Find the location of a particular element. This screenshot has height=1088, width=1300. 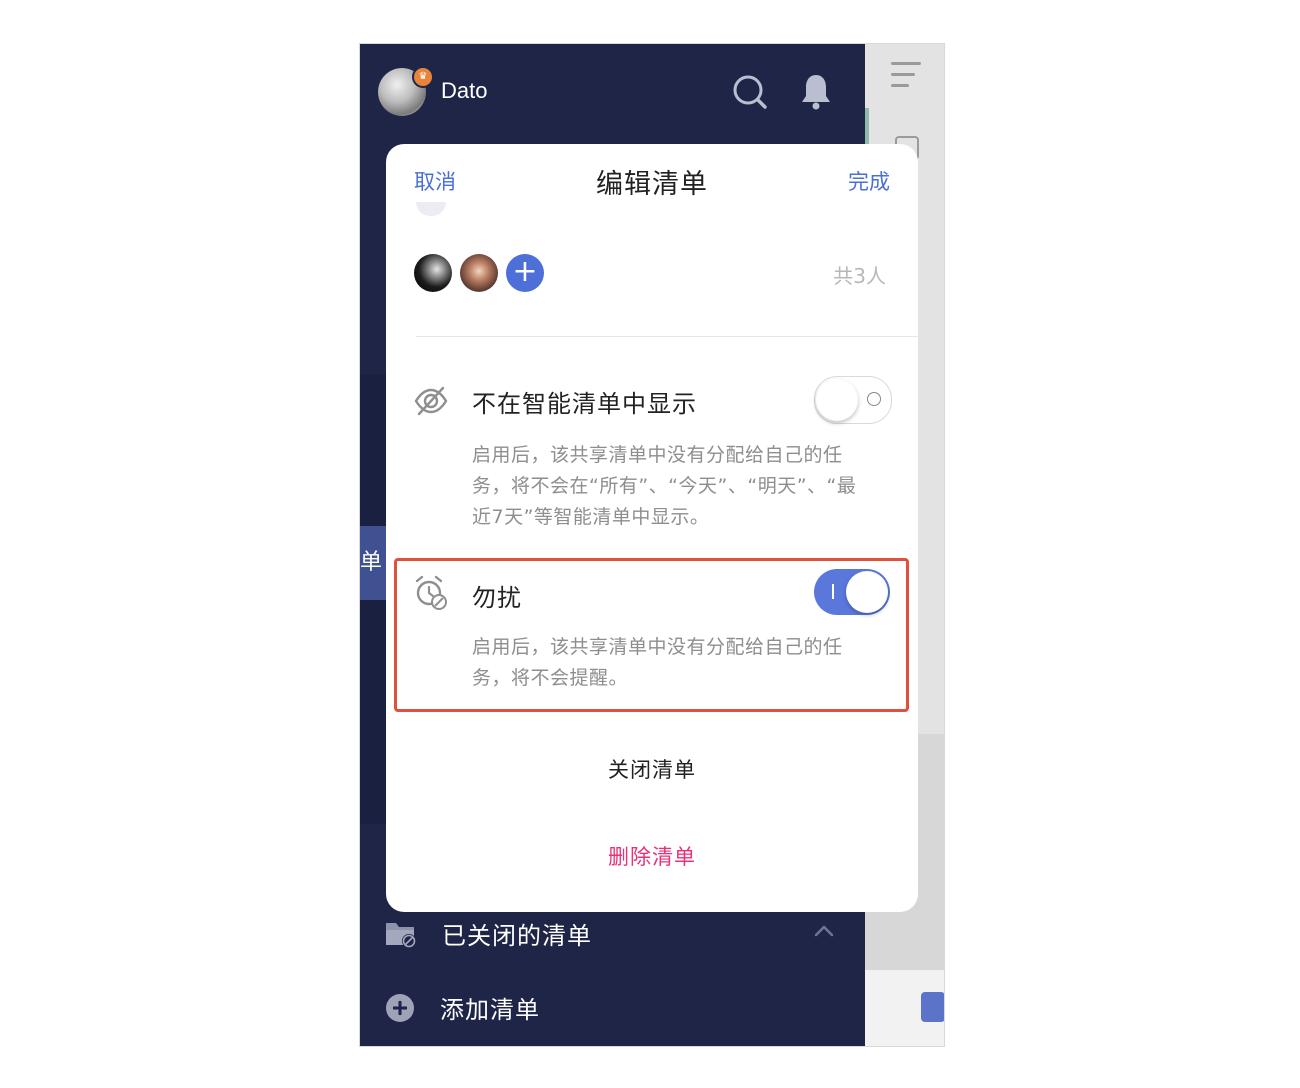

do-not-disturb-toggle is located at coordinates (852, 592).